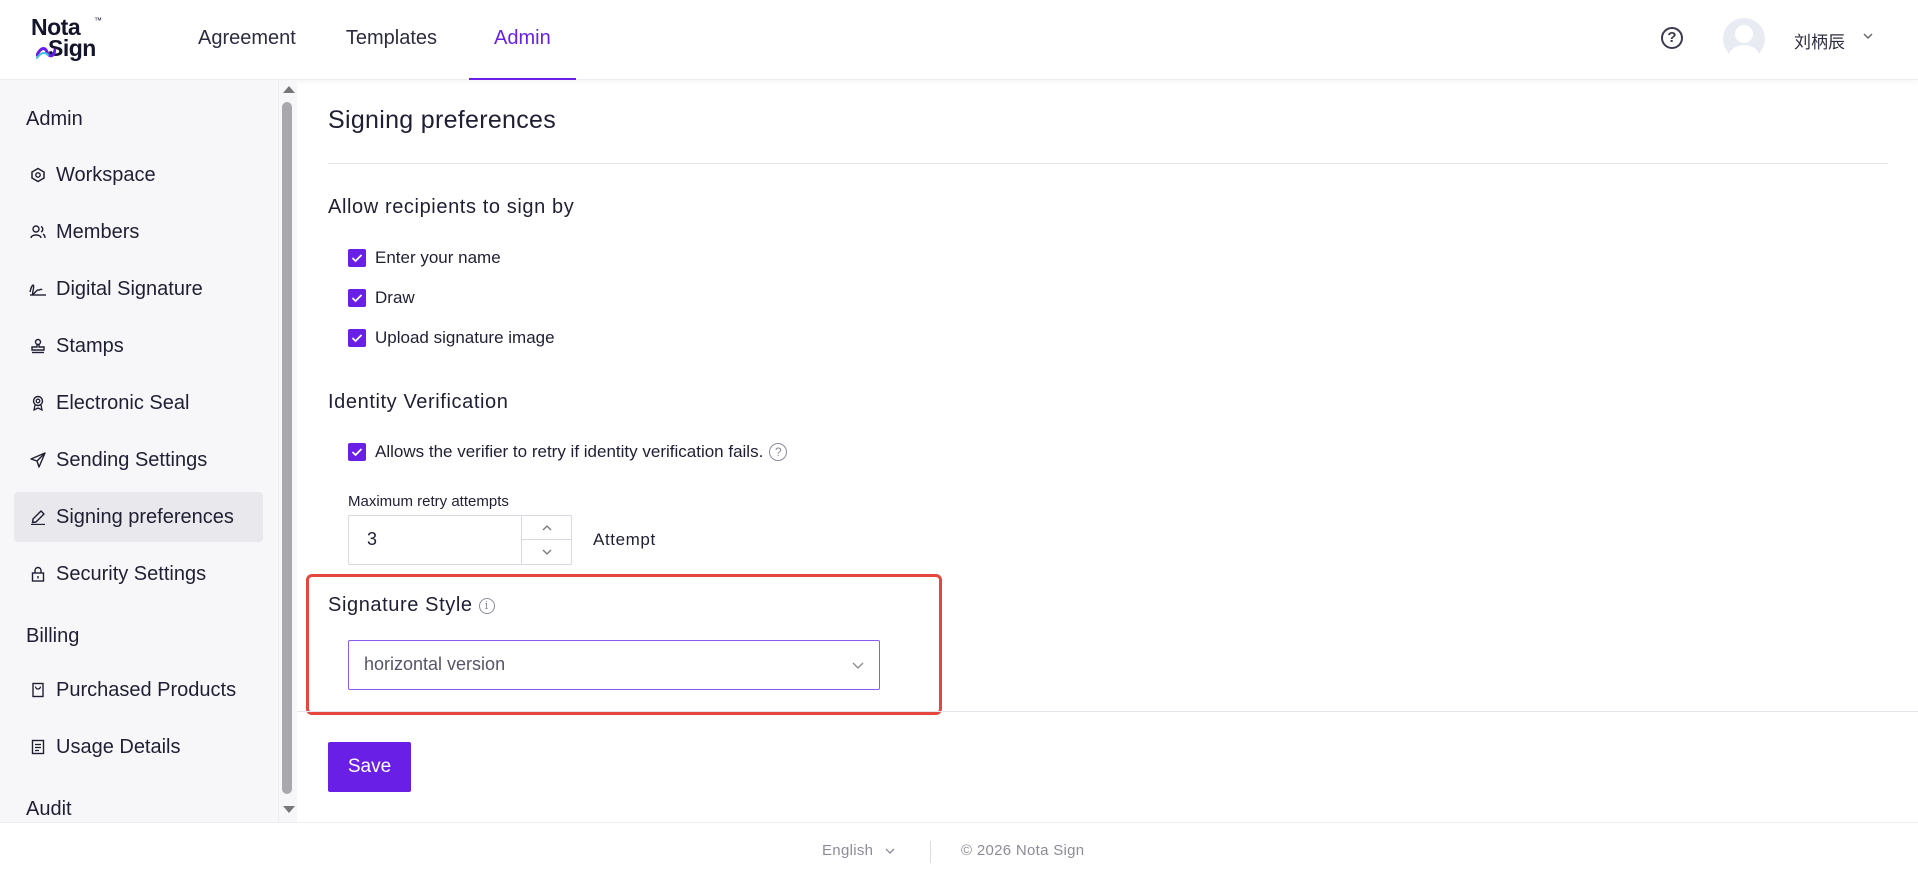  Describe the element at coordinates (959, 849) in the screenshot. I see `footer: English © 2026 Nota Sign` at that location.